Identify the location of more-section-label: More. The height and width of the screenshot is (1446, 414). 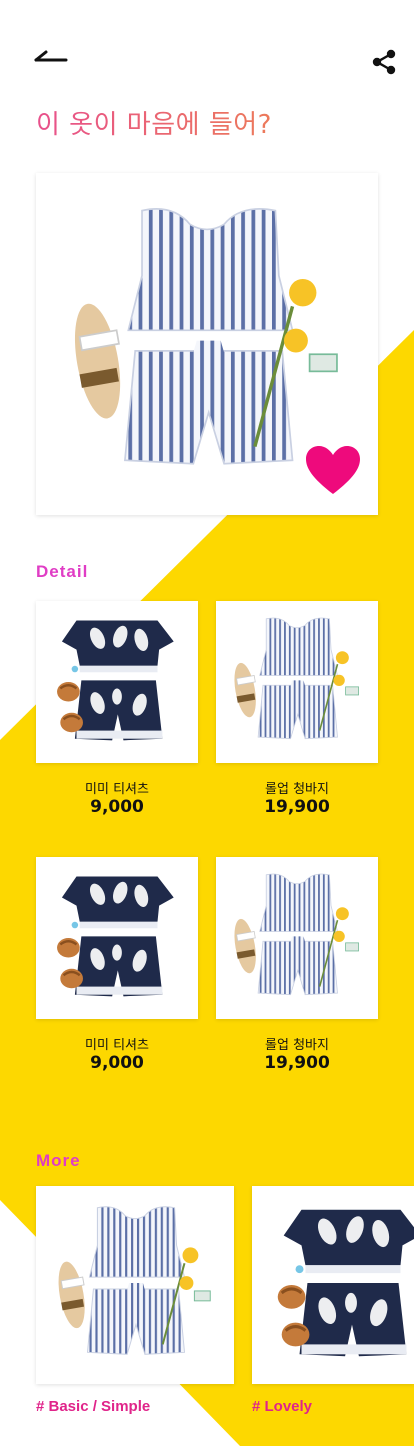
(58, 1160).